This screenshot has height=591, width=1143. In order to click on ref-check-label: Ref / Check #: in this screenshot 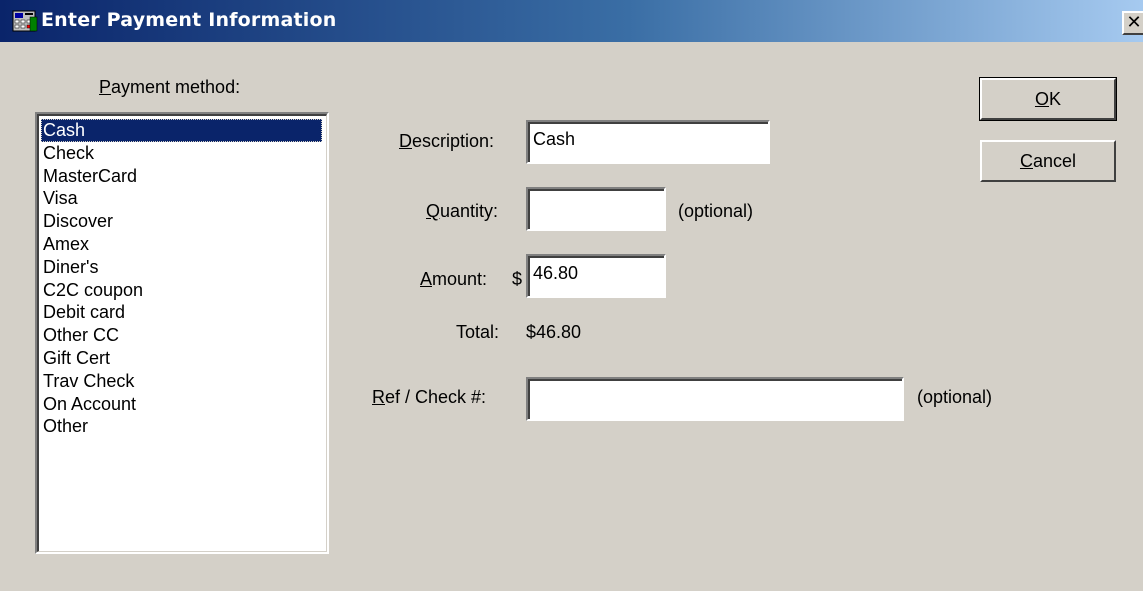, I will do `click(429, 397)`.